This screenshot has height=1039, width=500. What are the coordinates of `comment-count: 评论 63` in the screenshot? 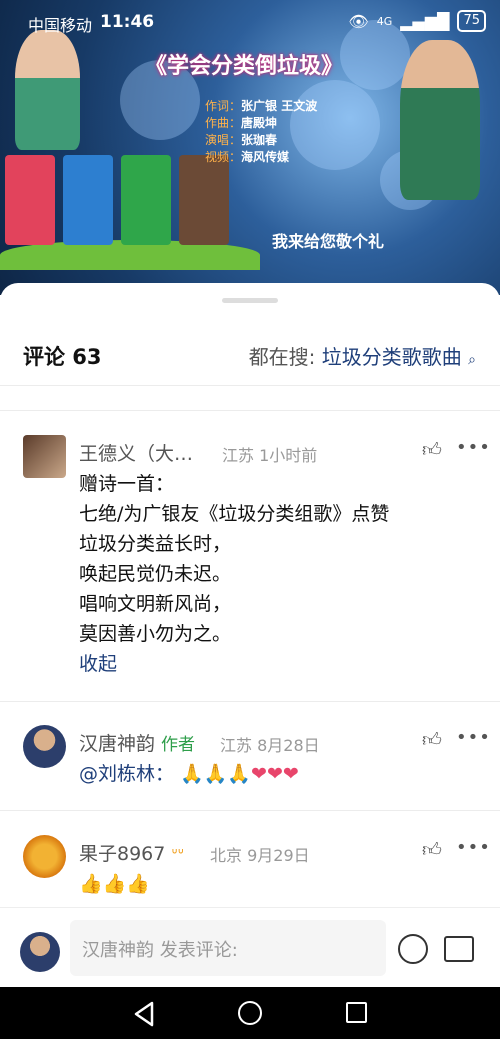 It's located at (62, 357).